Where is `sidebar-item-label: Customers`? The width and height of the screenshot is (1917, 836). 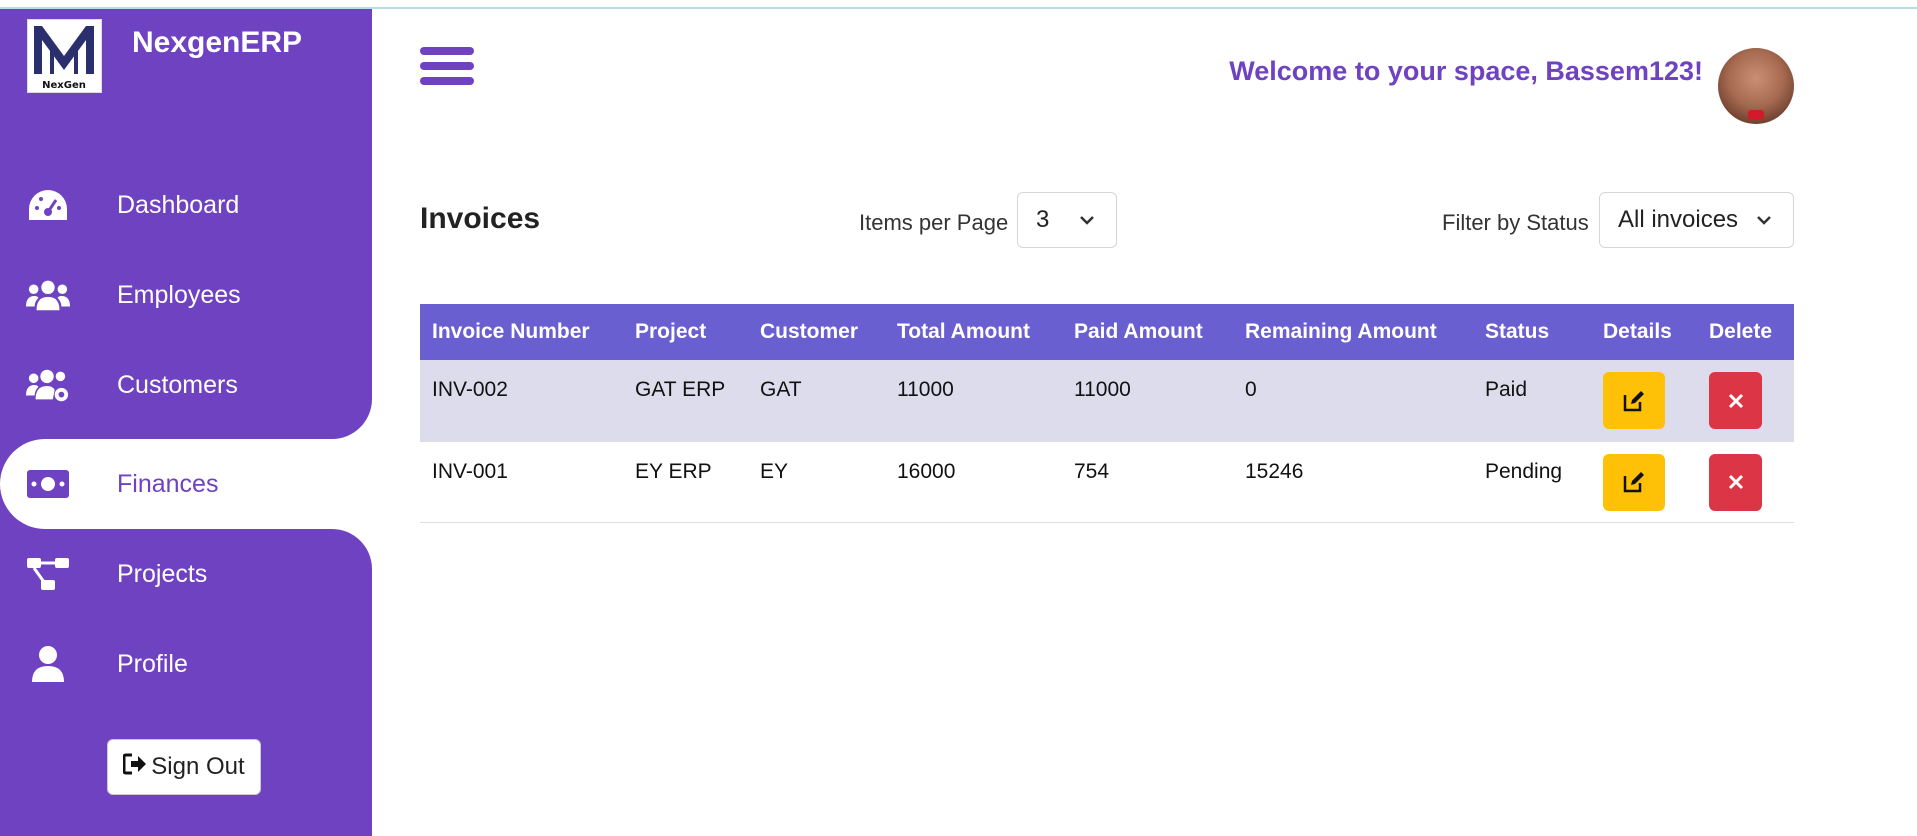 sidebar-item-label: Customers is located at coordinates (177, 384).